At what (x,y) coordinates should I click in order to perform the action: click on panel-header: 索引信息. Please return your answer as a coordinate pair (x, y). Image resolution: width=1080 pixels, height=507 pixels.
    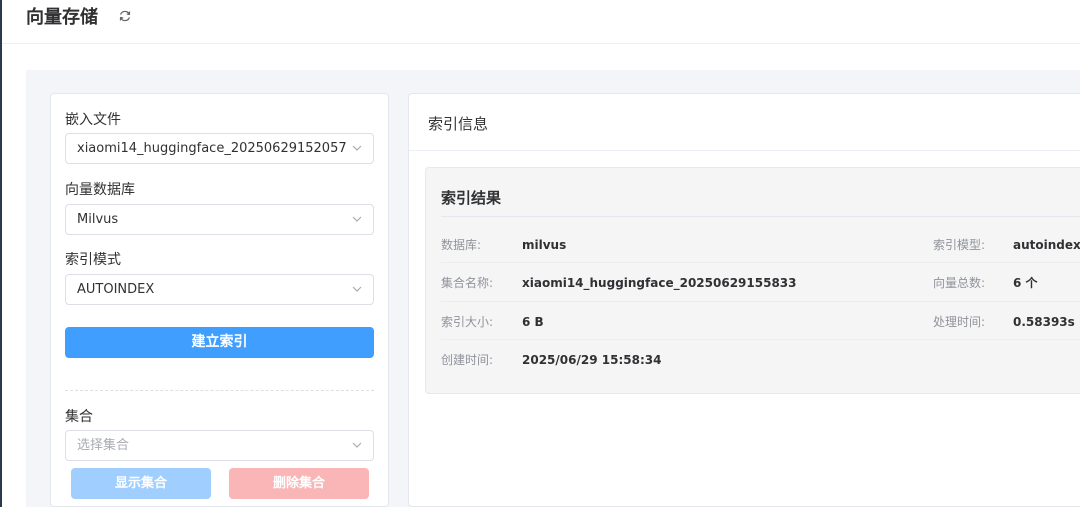
    Looking at the image, I should click on (744, 122).